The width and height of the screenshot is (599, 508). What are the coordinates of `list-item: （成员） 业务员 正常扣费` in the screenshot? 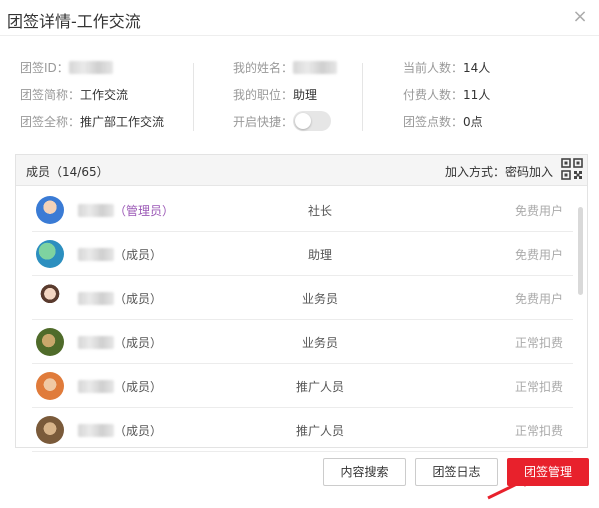 It's located at (302, 342).